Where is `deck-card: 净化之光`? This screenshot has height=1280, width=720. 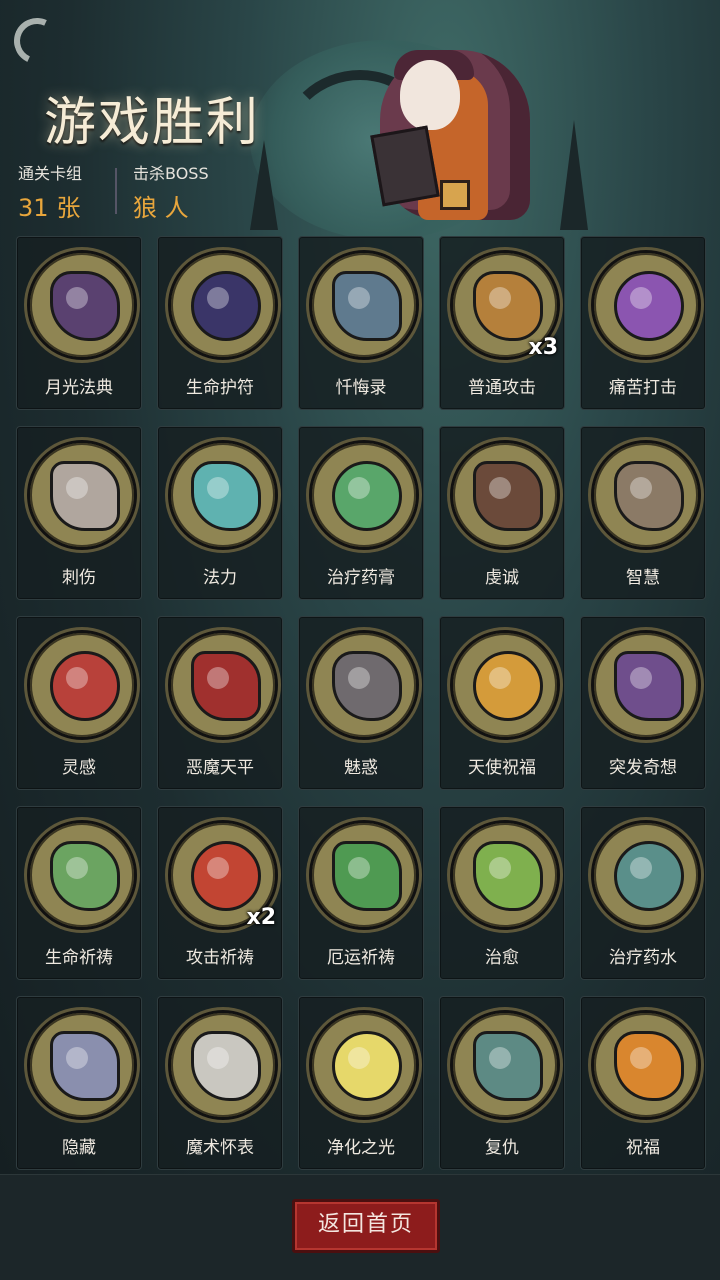
deck-card: 净化之光 is located at coordinates (361, 1083).